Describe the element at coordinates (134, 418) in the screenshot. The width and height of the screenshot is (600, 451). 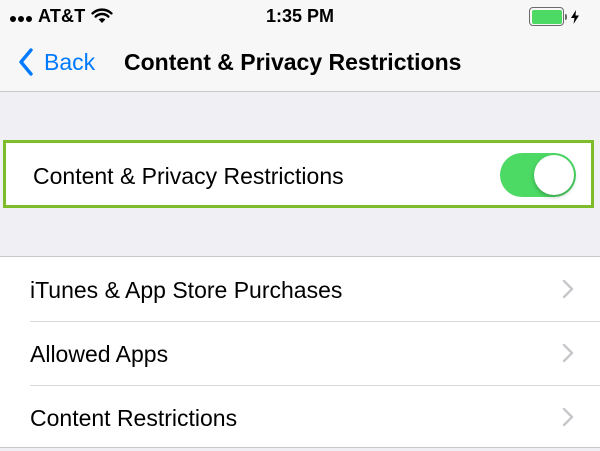
I see `list-item-label: Content Restrictions` at that location.